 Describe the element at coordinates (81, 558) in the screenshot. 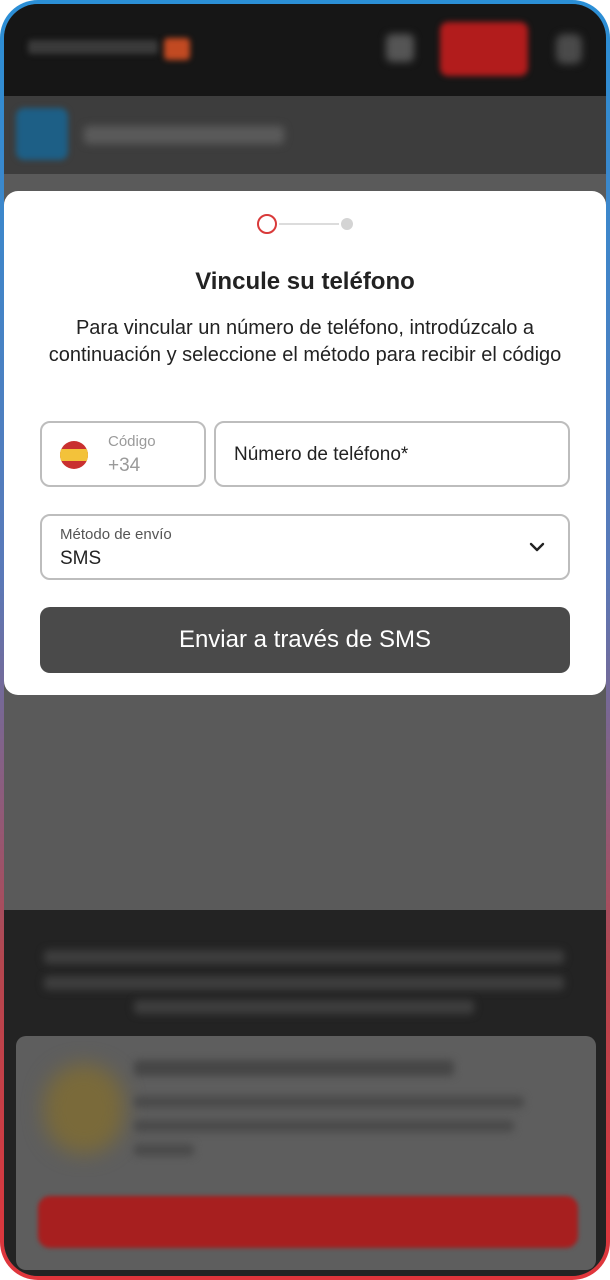

I see `send-method-value: SMS` at that location.